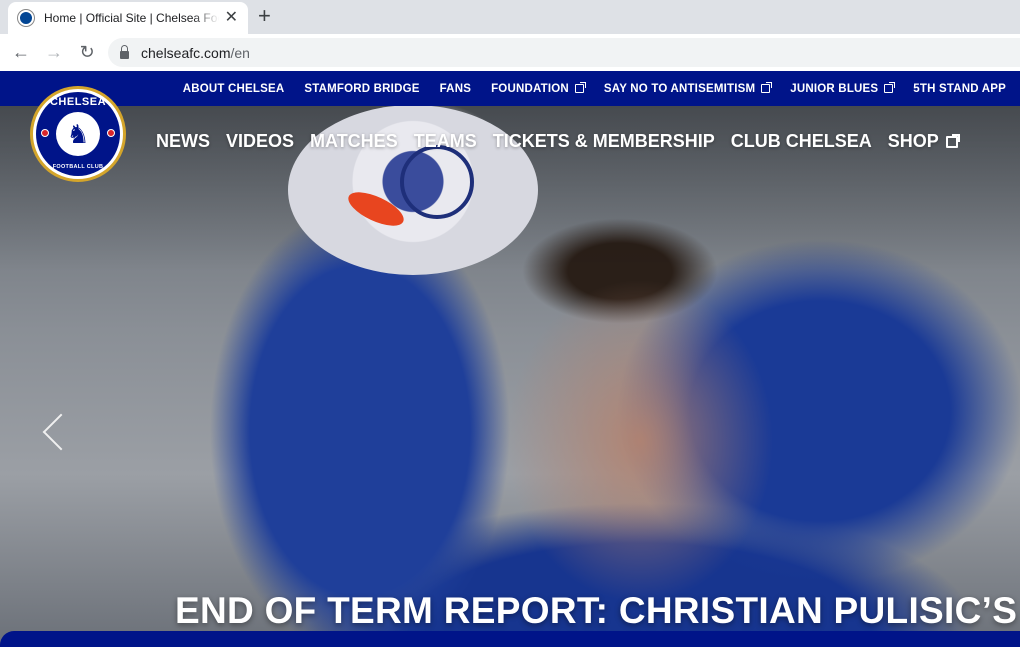  Describe the element at coordinates (264, 16) in the screenshot. I see `new-tab-button: +` at that location.